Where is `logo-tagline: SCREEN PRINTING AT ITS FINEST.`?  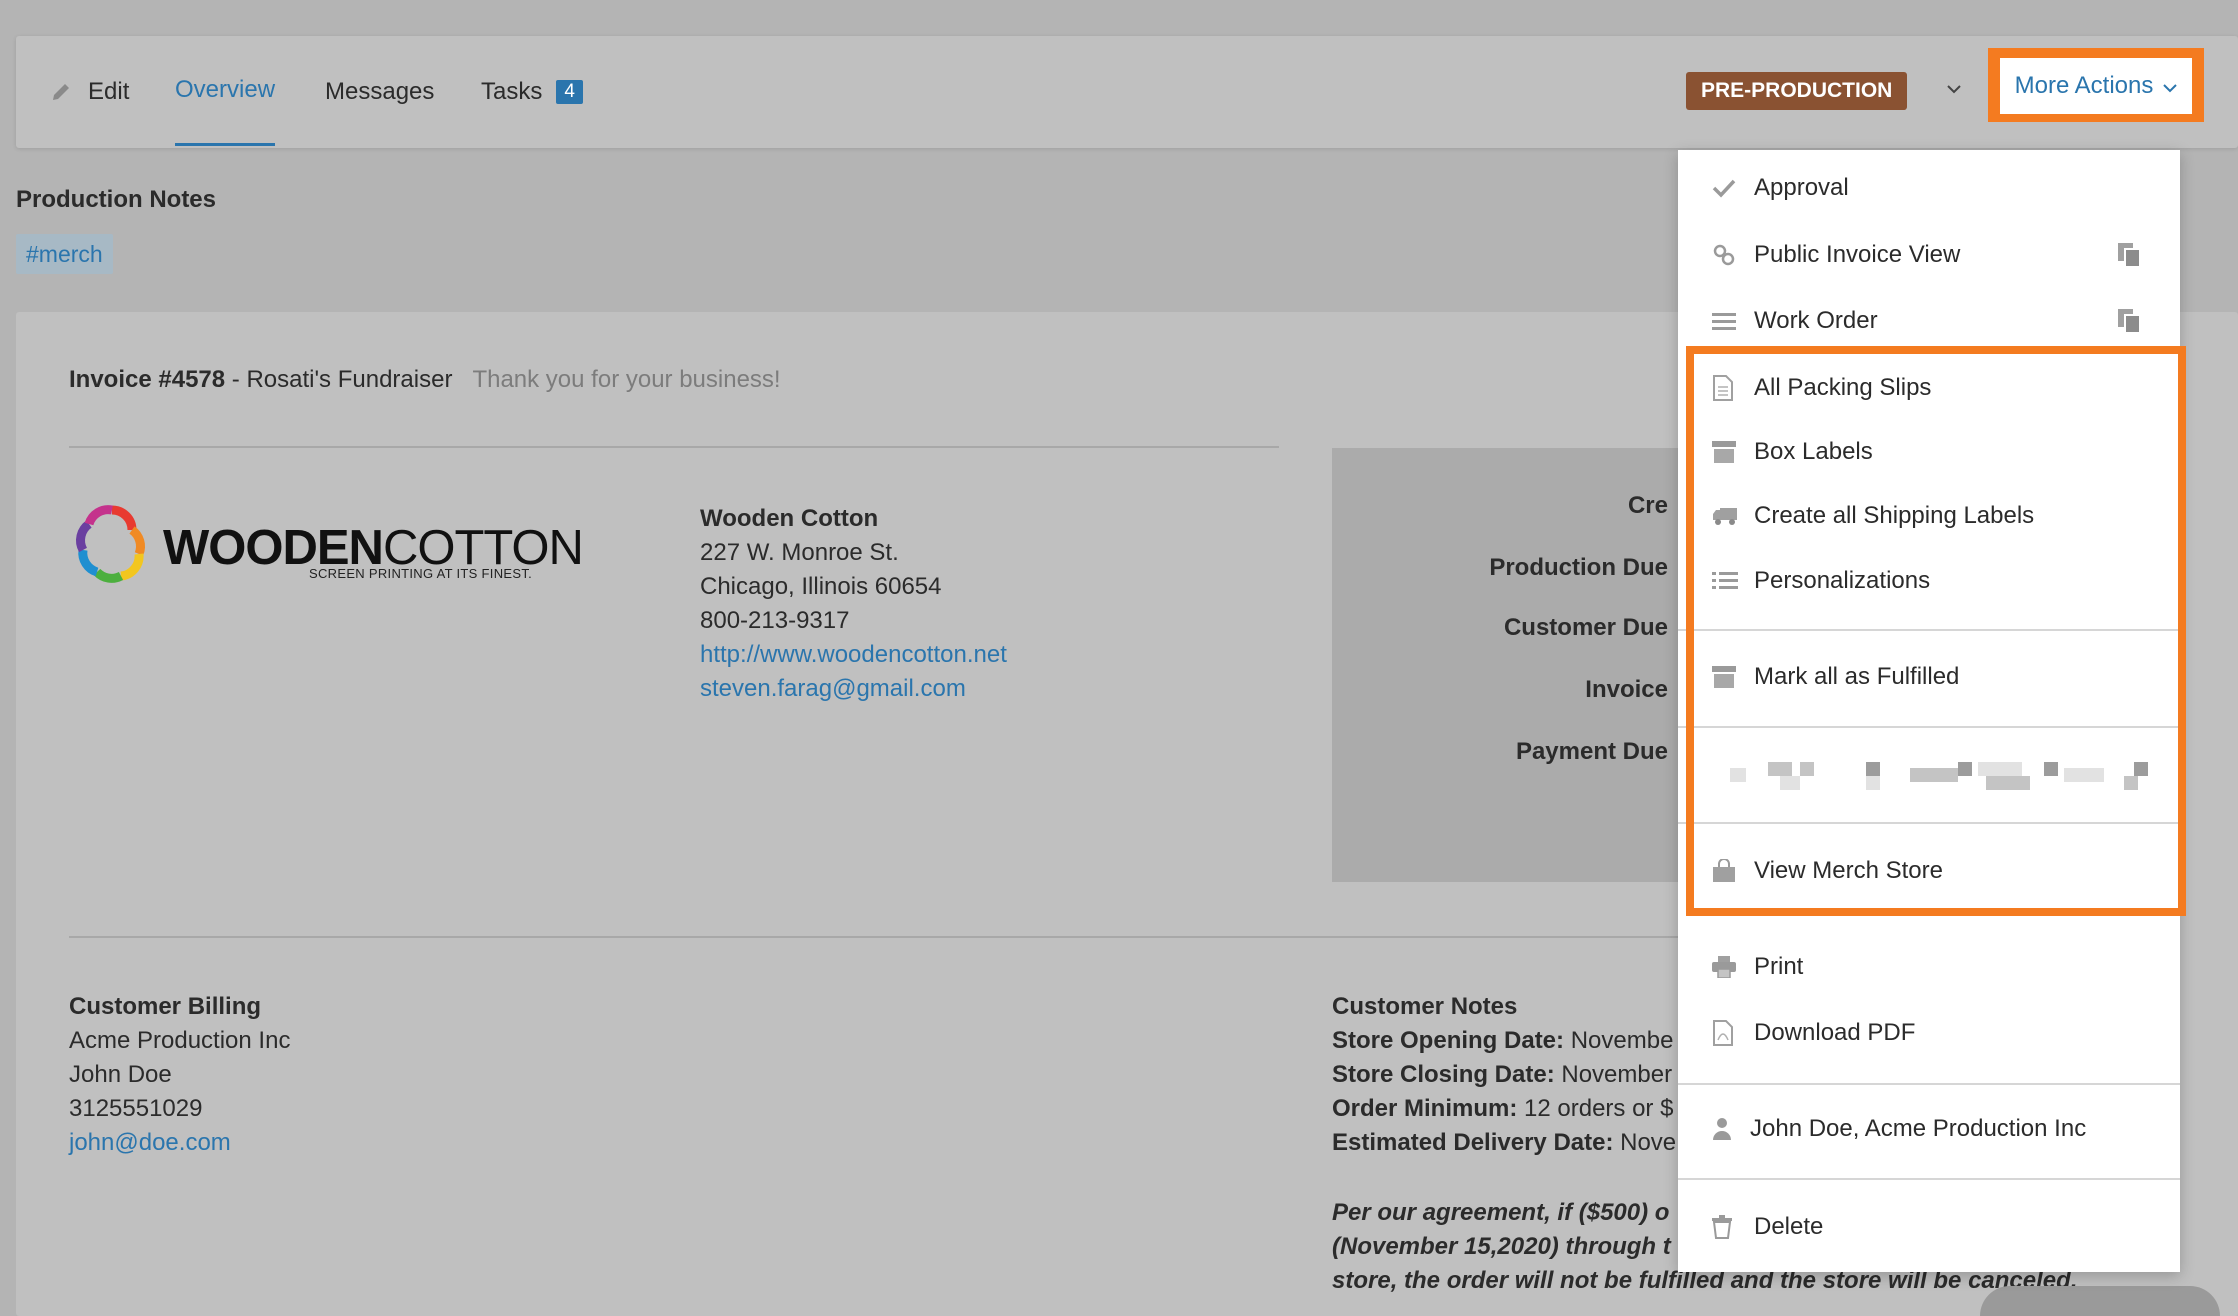 logo-tagline: SCREEN PRINTING AT ITS FINEST. is located at coordinates (421, 573).